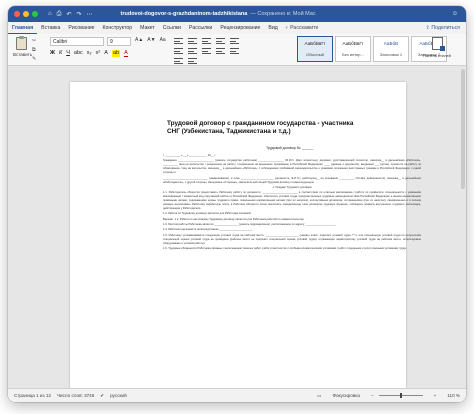 The height and width of the screenshot is (414, 474). What do you see at coordinates (118, 28) in the screenshot?
I see `tab-design: Конструктор` at bounding box center [118, 28].